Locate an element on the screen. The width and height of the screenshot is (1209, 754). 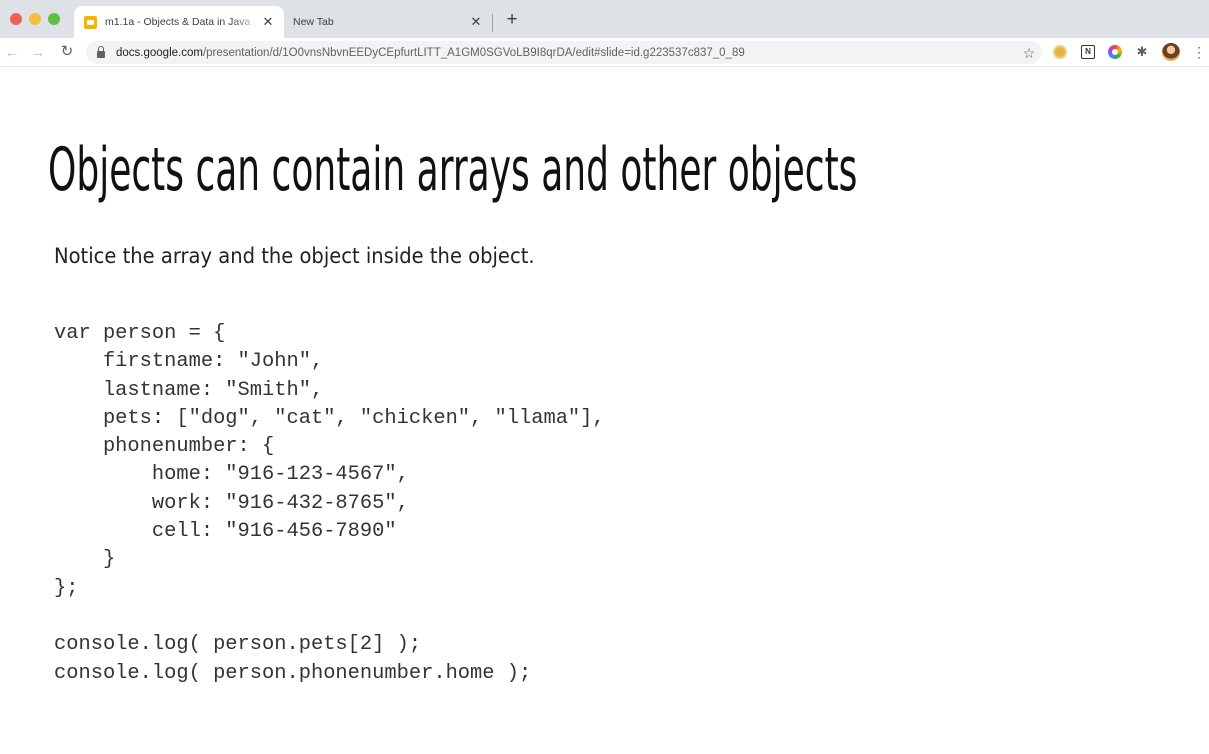
window-zoom-button is located at coordinates (54, 19).